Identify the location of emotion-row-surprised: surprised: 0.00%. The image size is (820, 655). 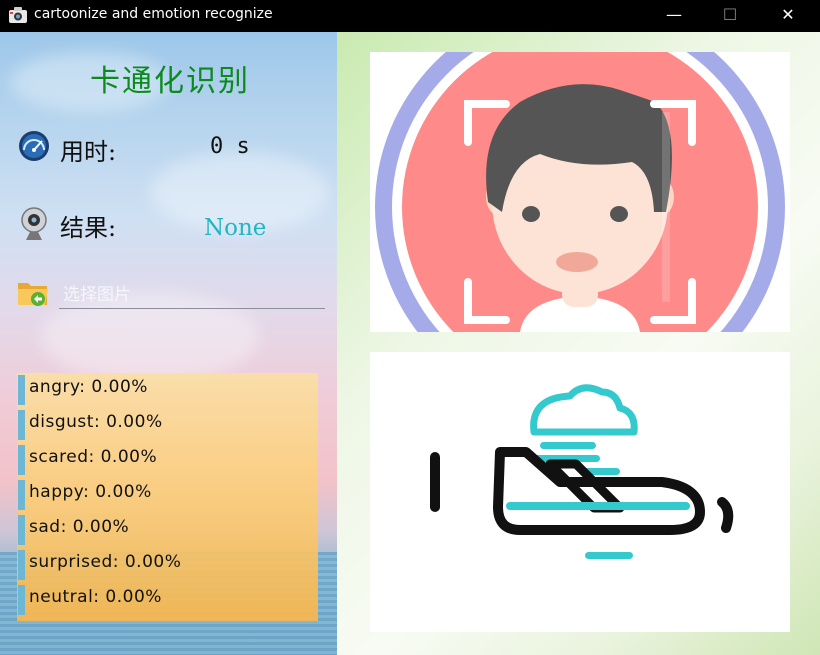
(167, 564).